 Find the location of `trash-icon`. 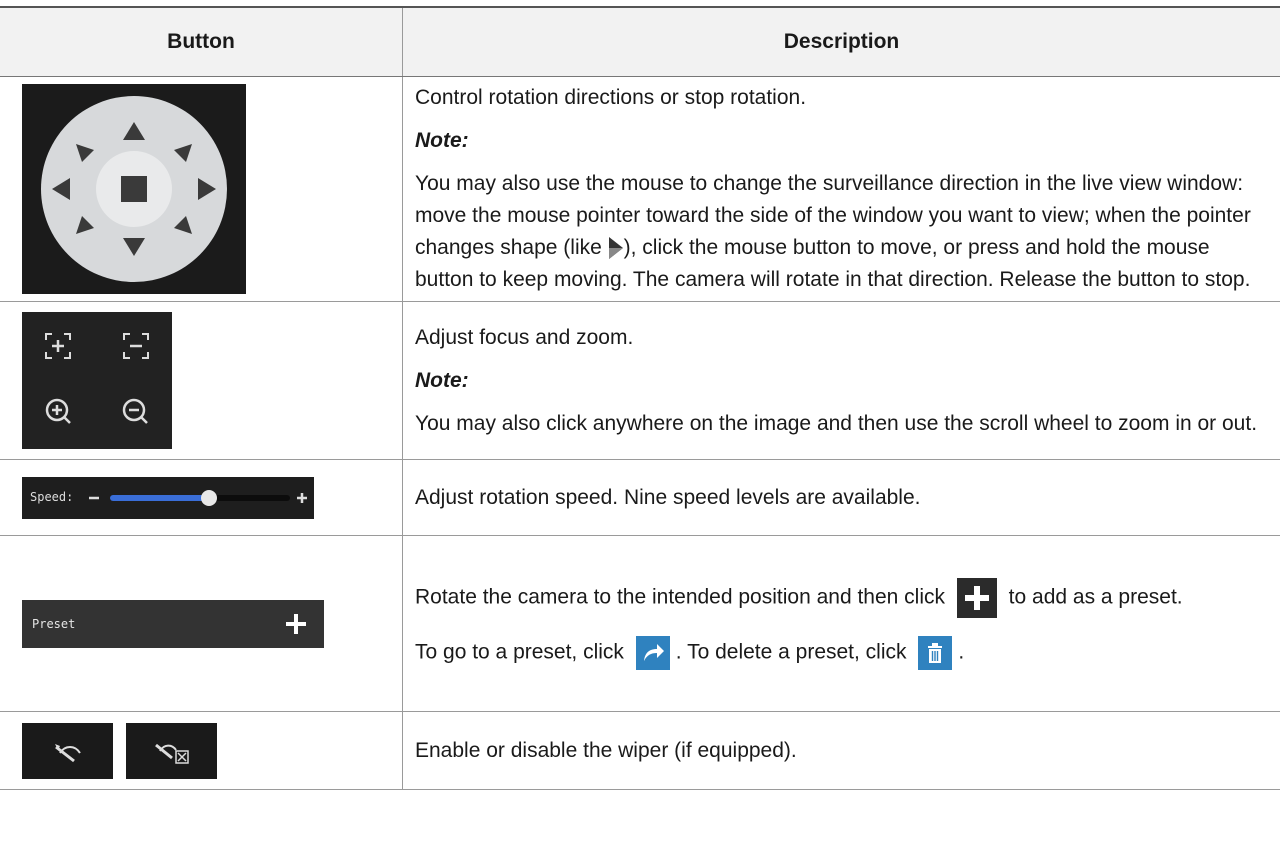

trash-icon is located at coordinates (935, 652).